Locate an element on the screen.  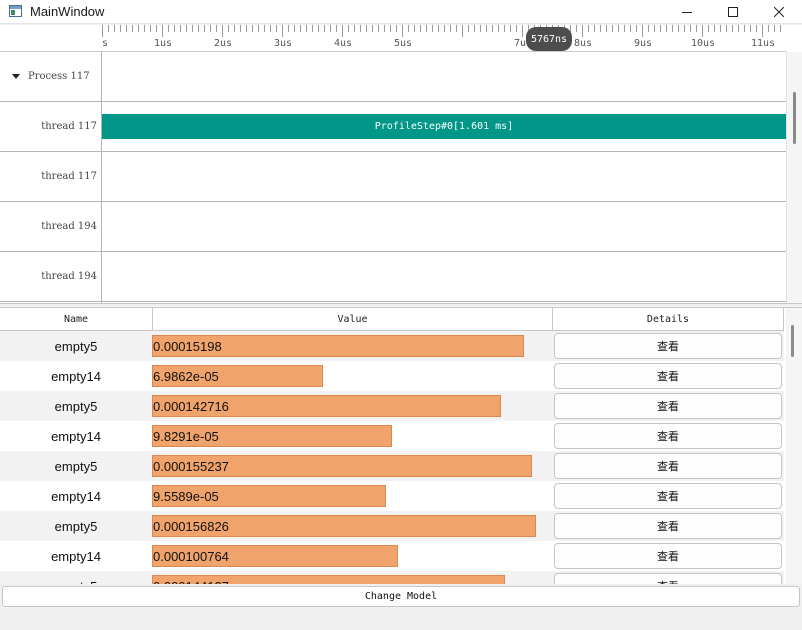
minimize-icon is located at coordinates (687, 12).